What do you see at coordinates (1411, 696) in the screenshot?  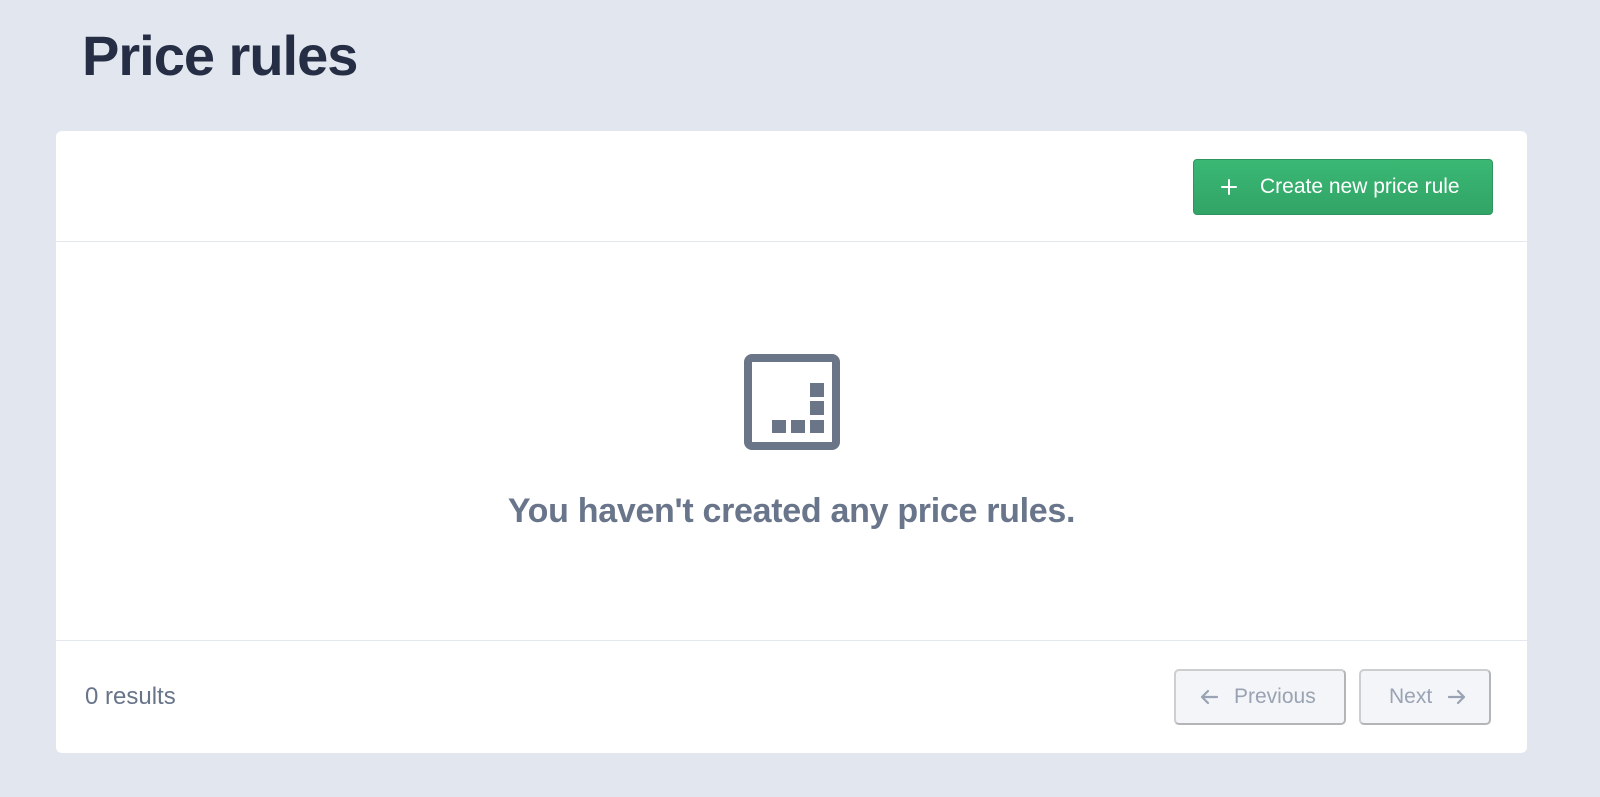 I see `next-label: Next` at bounding box center [1411, 696].